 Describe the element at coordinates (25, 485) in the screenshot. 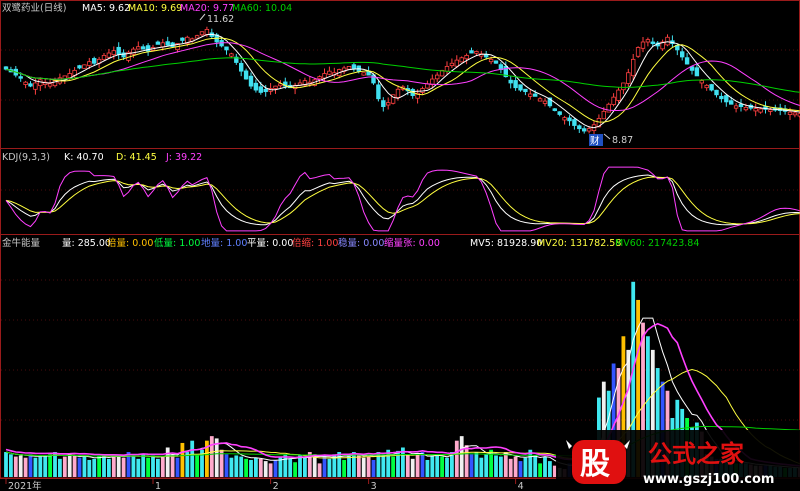

I see `x-axis-tick-label: 2021年` at that location.